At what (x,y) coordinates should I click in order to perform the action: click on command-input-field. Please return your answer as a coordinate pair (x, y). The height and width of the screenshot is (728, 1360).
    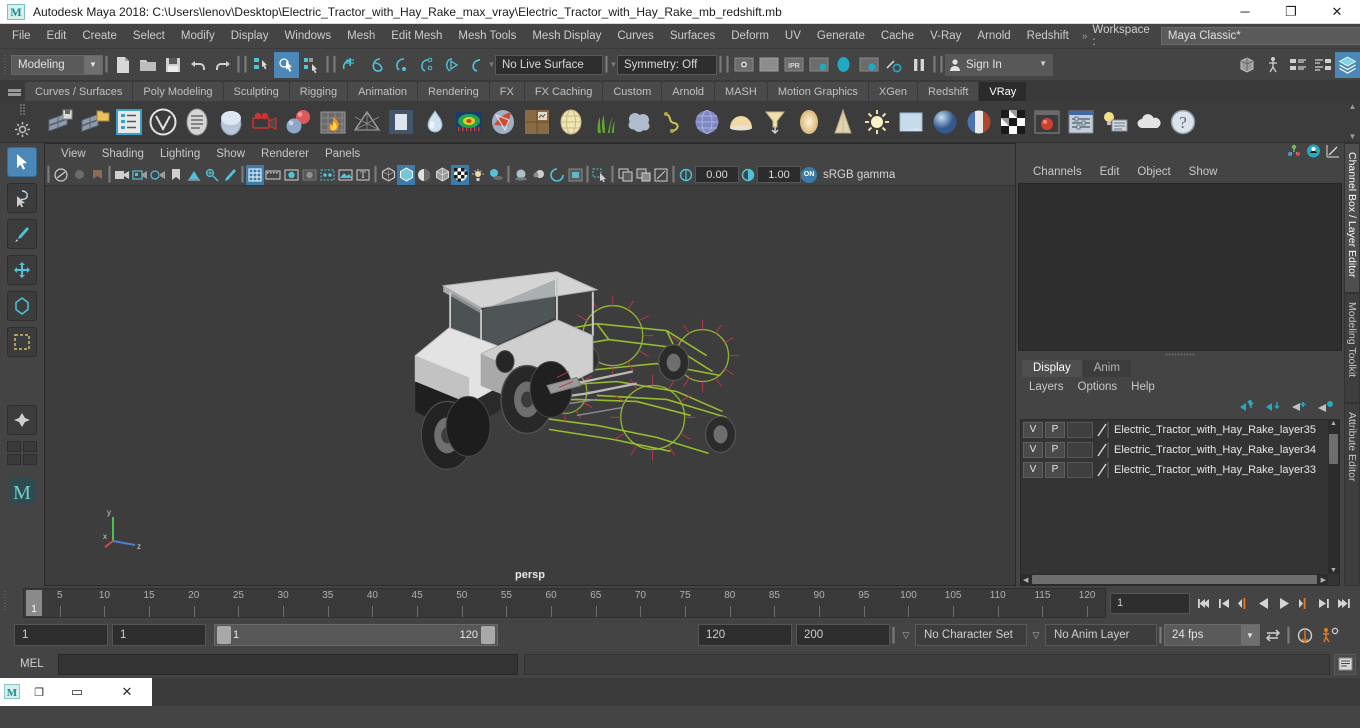
    Looking at the image, I should click on (288, 664).